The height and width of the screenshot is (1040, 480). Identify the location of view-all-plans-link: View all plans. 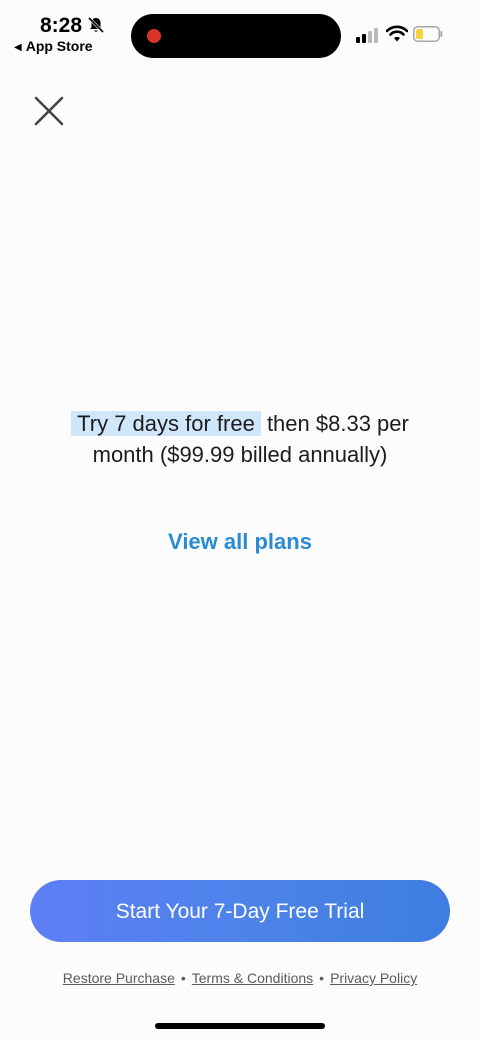
(240, 542).